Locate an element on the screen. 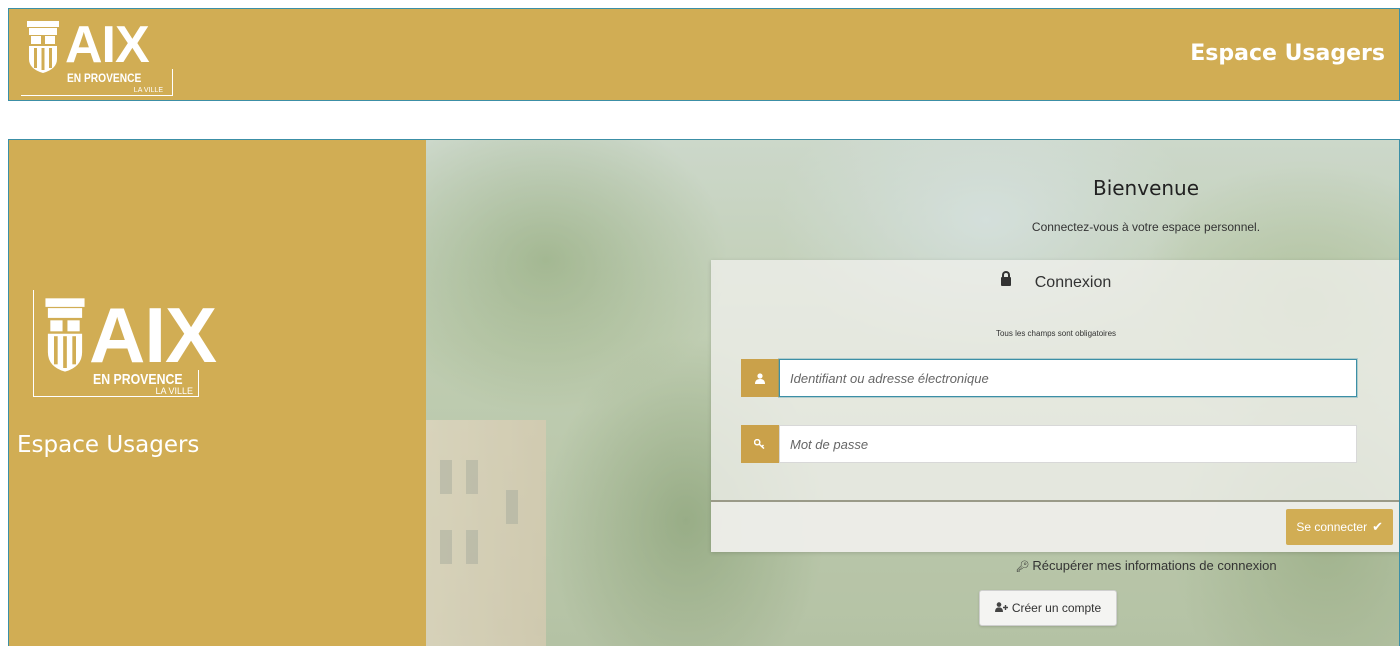 This screenshot has height=646, width=1400. user-plus-icon is located at coordinates (1001, 608).